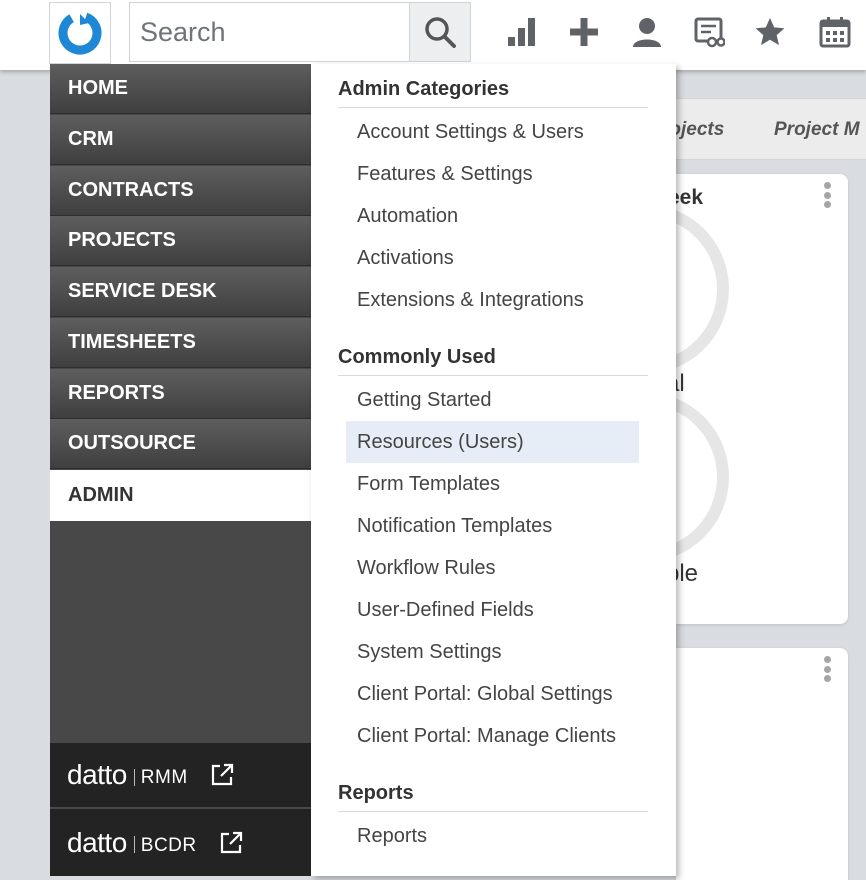 This screenshot has width=866, height=880. I want to click on menu-item-features-settings: Features & Settings, so click(492, 174).